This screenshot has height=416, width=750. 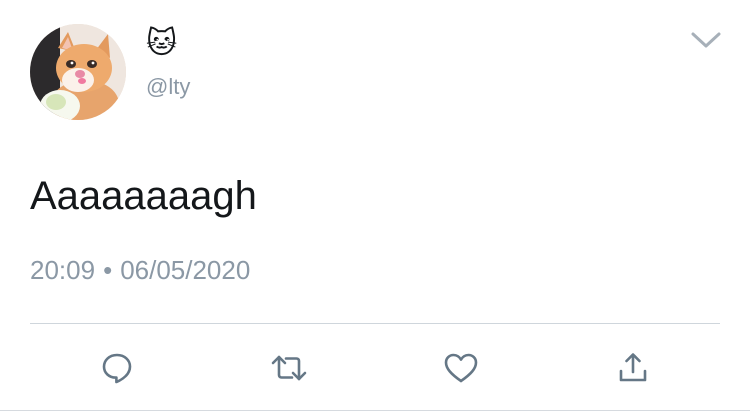 I want to click on tweet-menu-button, so click(x=706, y=40).